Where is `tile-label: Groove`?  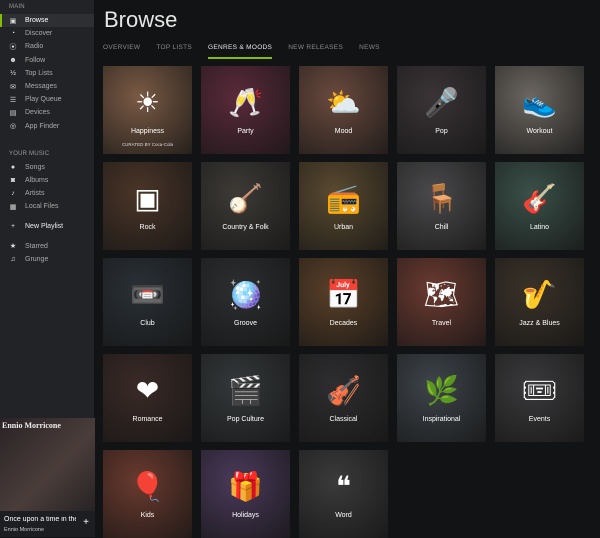
tile-label: Groove is located at coordinates (245, 323).